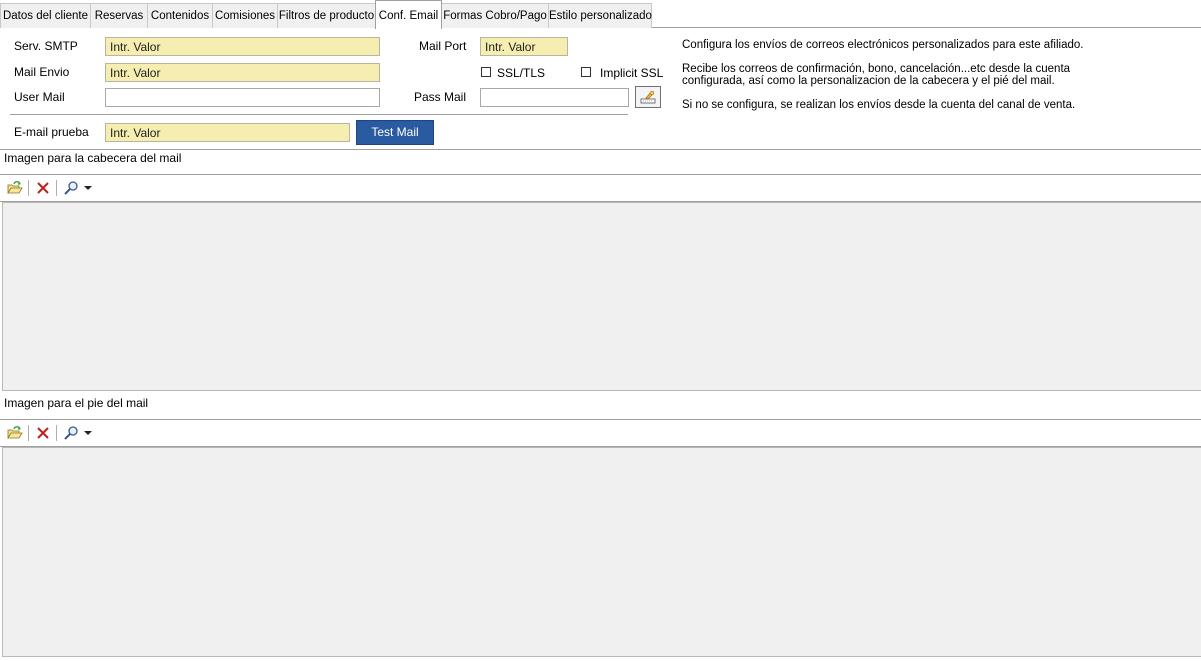  What do you see at coordinates (242, 72) in the screenshot?
I see `mail-envio-input` at bounding box center [242, 72].